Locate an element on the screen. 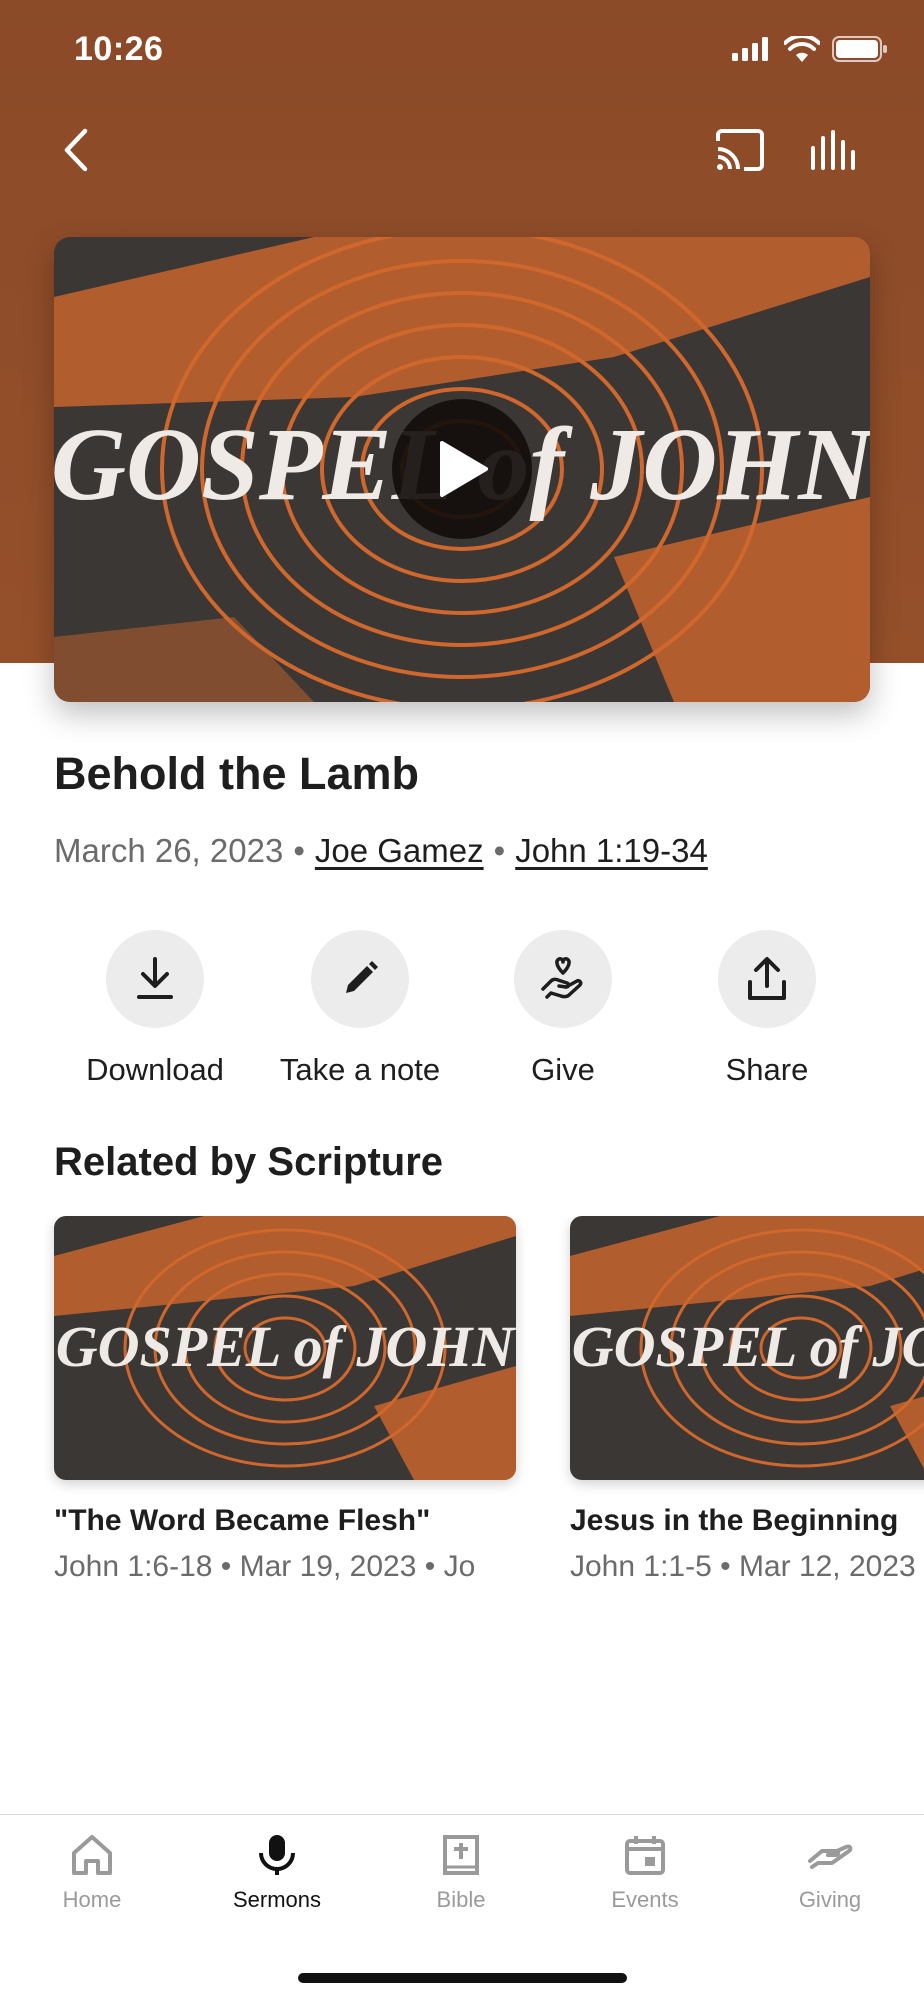  top-navigation is located at coordinates (462, 150).